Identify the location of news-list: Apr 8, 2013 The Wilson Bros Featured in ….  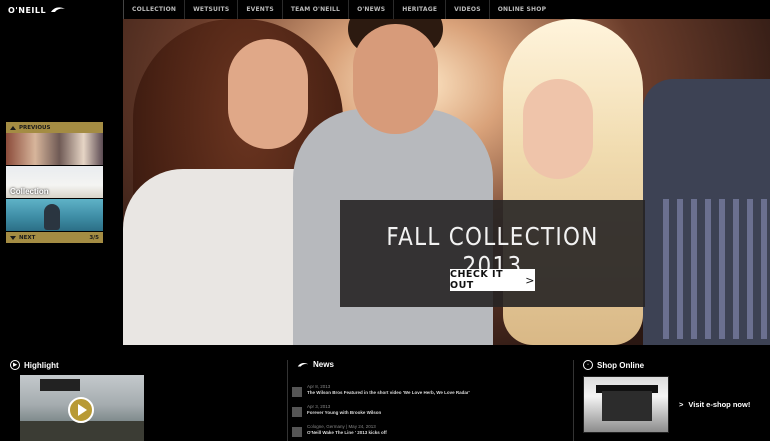
(427, 412).